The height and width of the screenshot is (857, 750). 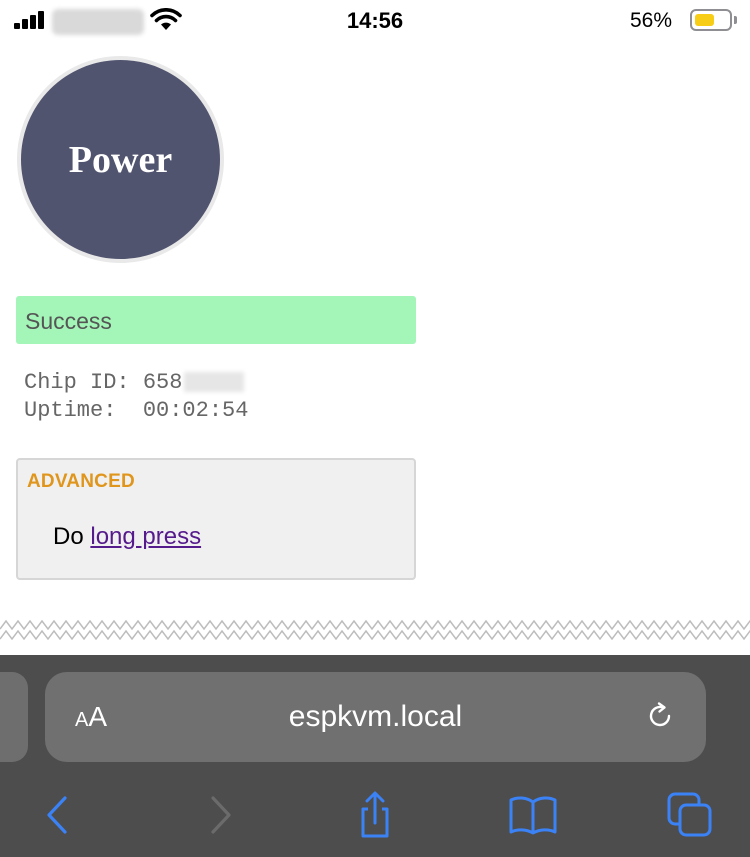 I want to click on battery-icon, so click(x=711, y=20).